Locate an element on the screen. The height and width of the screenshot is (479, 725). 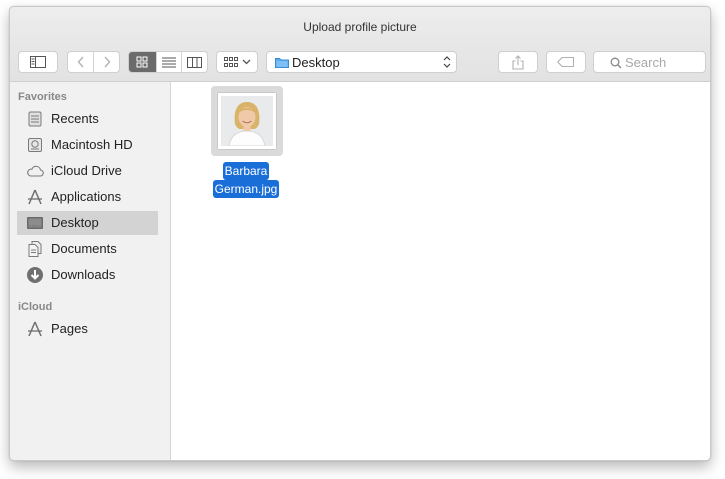
search-field is located at coordinates (649, 62).